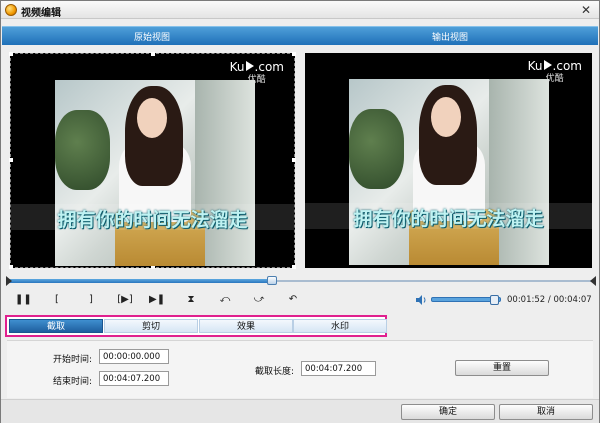 This screenshot has width=600, height=423. Describe the element at coordinates (9, 281) in the screenshot. I see `timeline-start-marker-icon` at that location.